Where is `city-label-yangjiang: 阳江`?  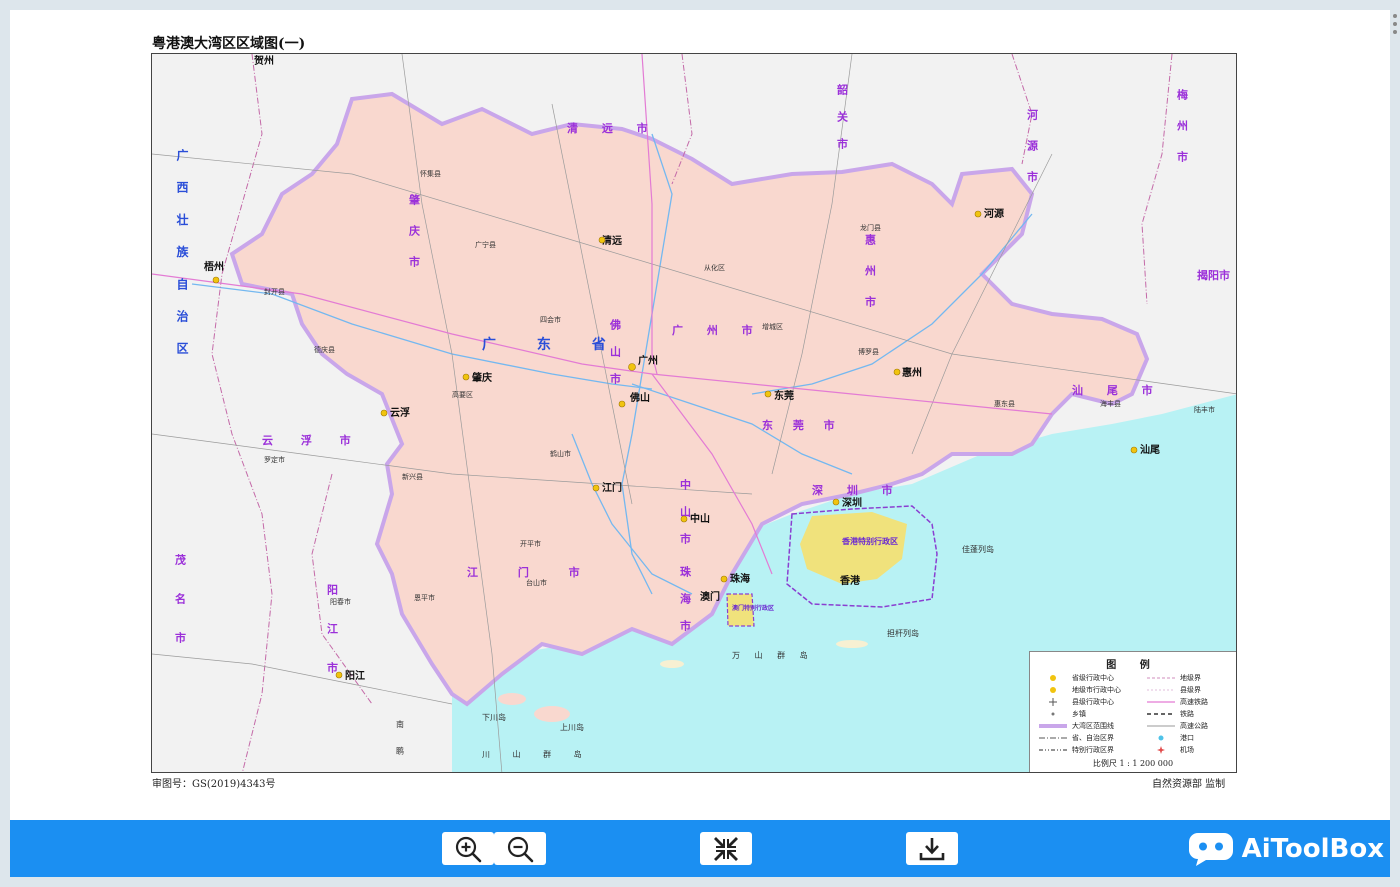 city-label-yangjiang: 阳江 is located at coordinates (355, 675).